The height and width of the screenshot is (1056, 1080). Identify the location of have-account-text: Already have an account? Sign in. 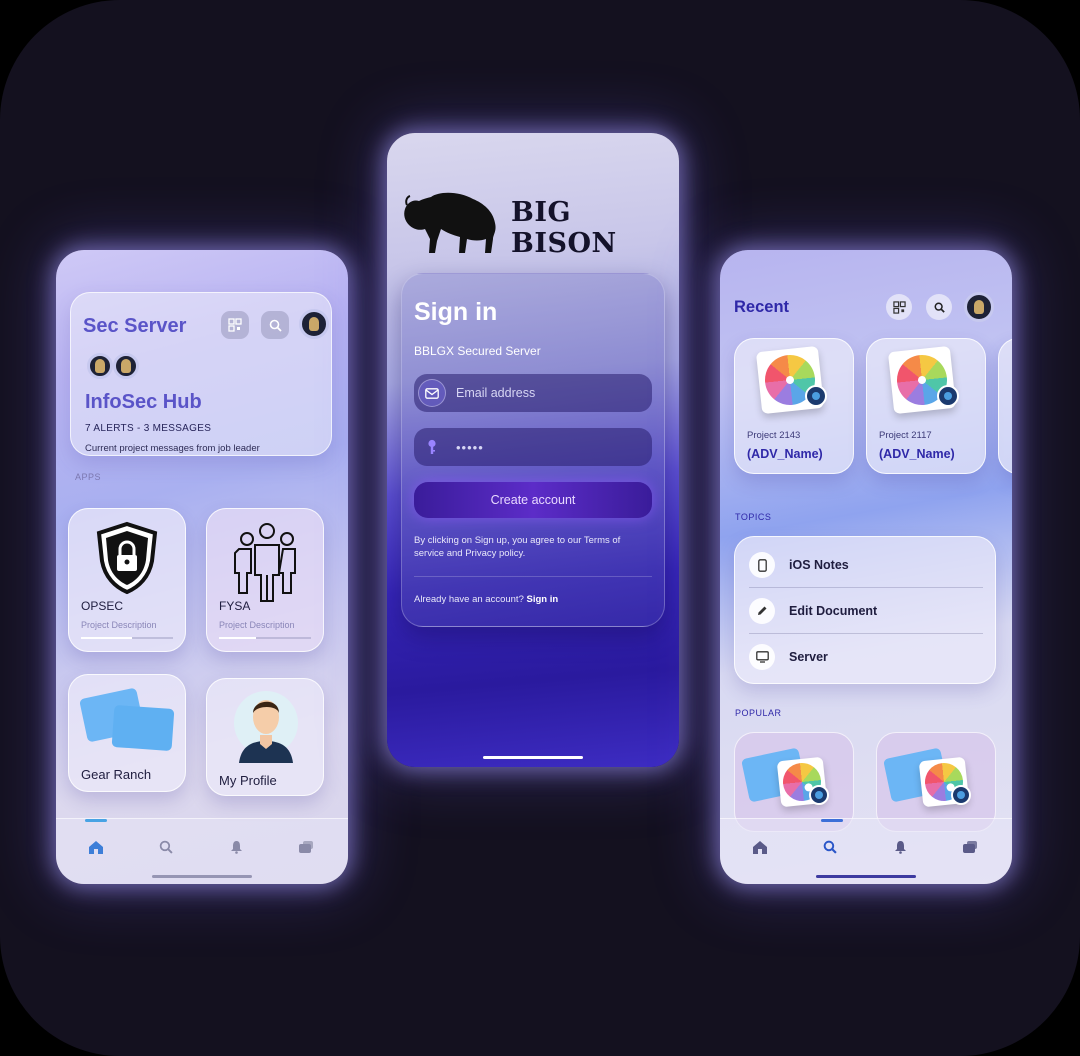
(486, 599).